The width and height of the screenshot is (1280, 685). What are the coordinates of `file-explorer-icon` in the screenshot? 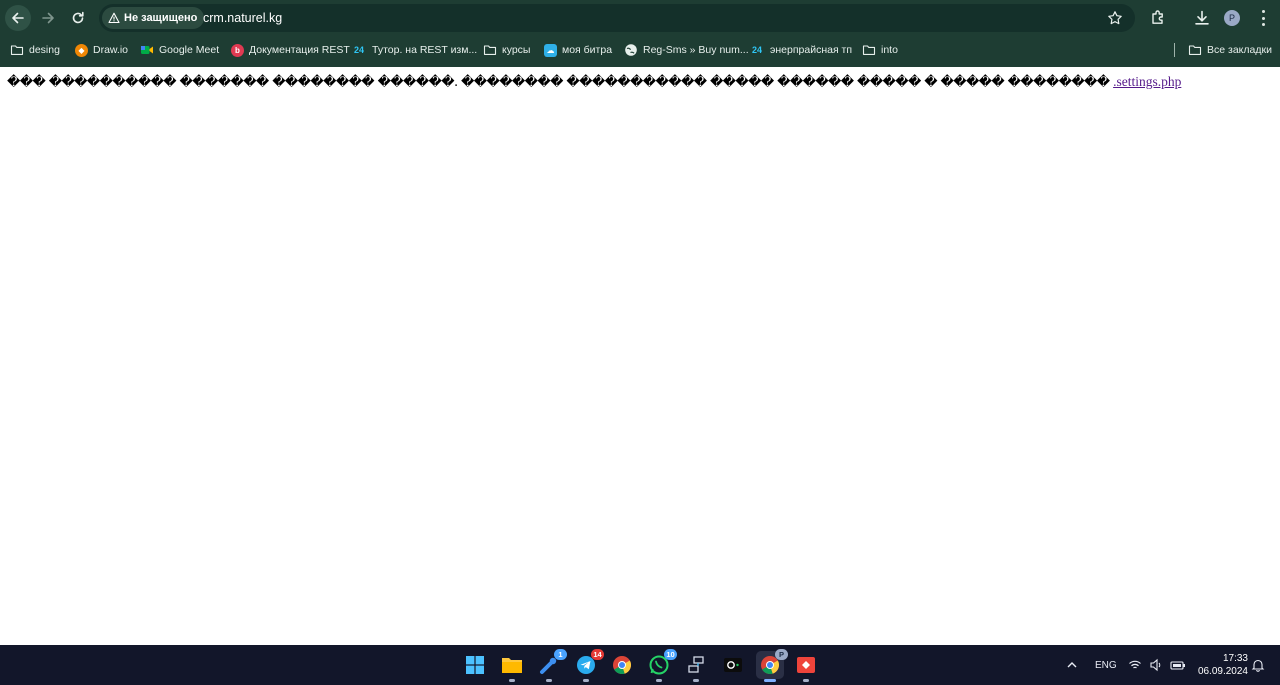 It's located at (512, 665).